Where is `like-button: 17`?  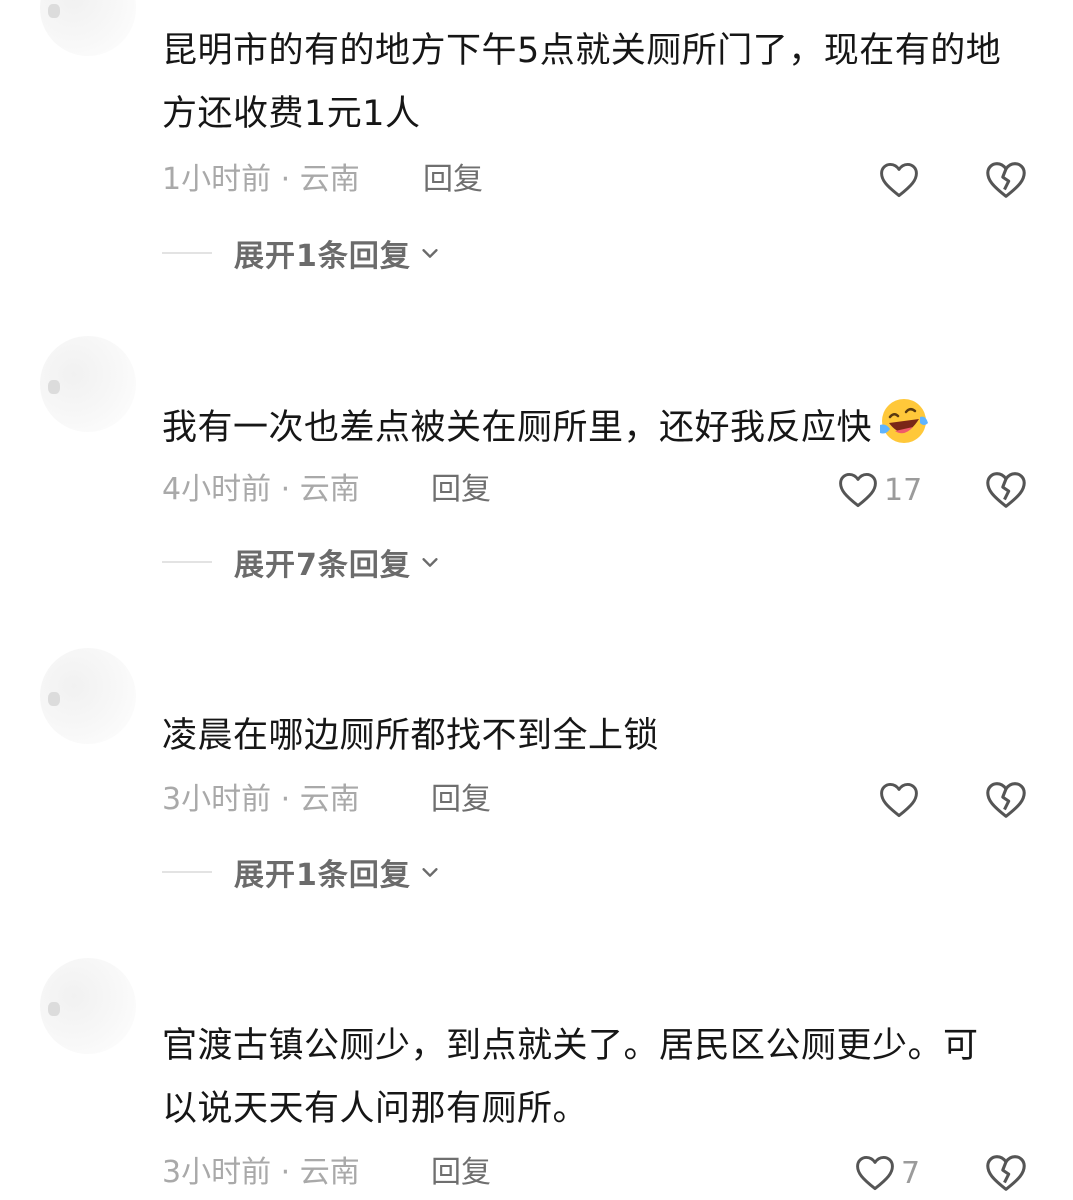 like-button: 17 is located at coordinates (879, 490).